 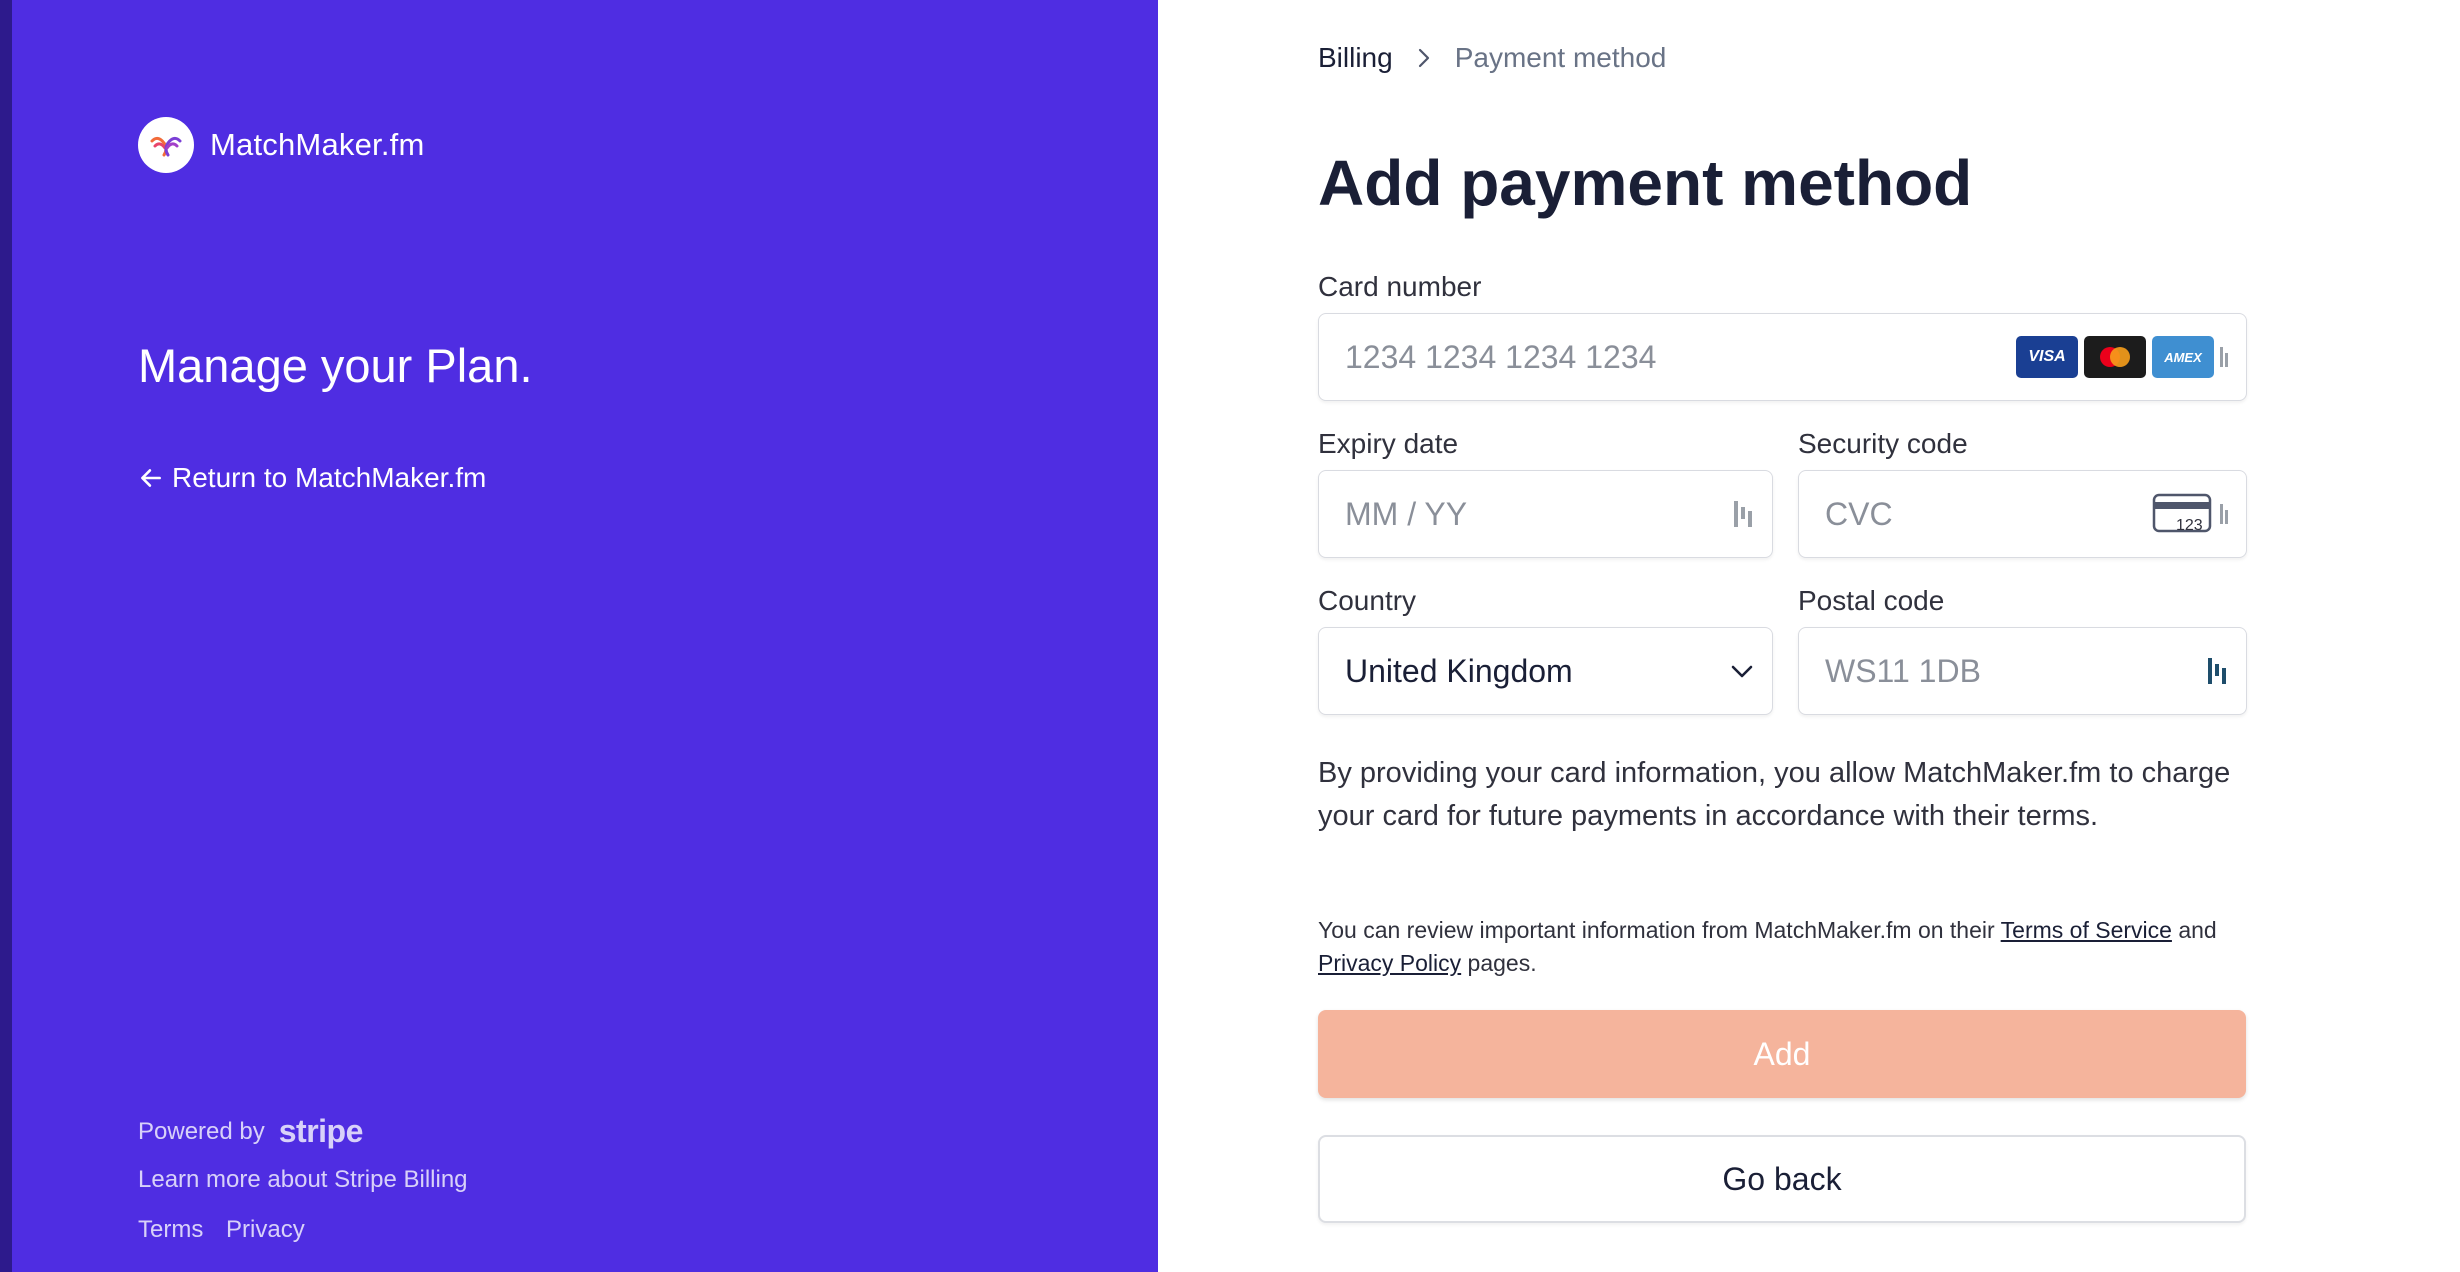 What do you see at coordinates (6, 636) in the screenshot?
I see `window-edge` at bounding box center [6, 636].